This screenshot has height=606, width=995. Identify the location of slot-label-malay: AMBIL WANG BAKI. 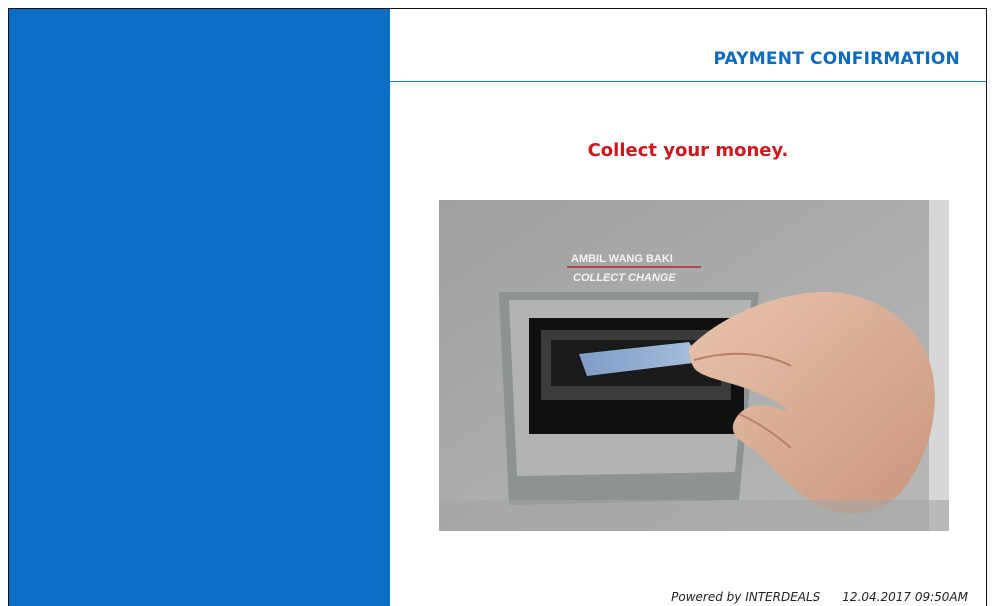
(622, 259).